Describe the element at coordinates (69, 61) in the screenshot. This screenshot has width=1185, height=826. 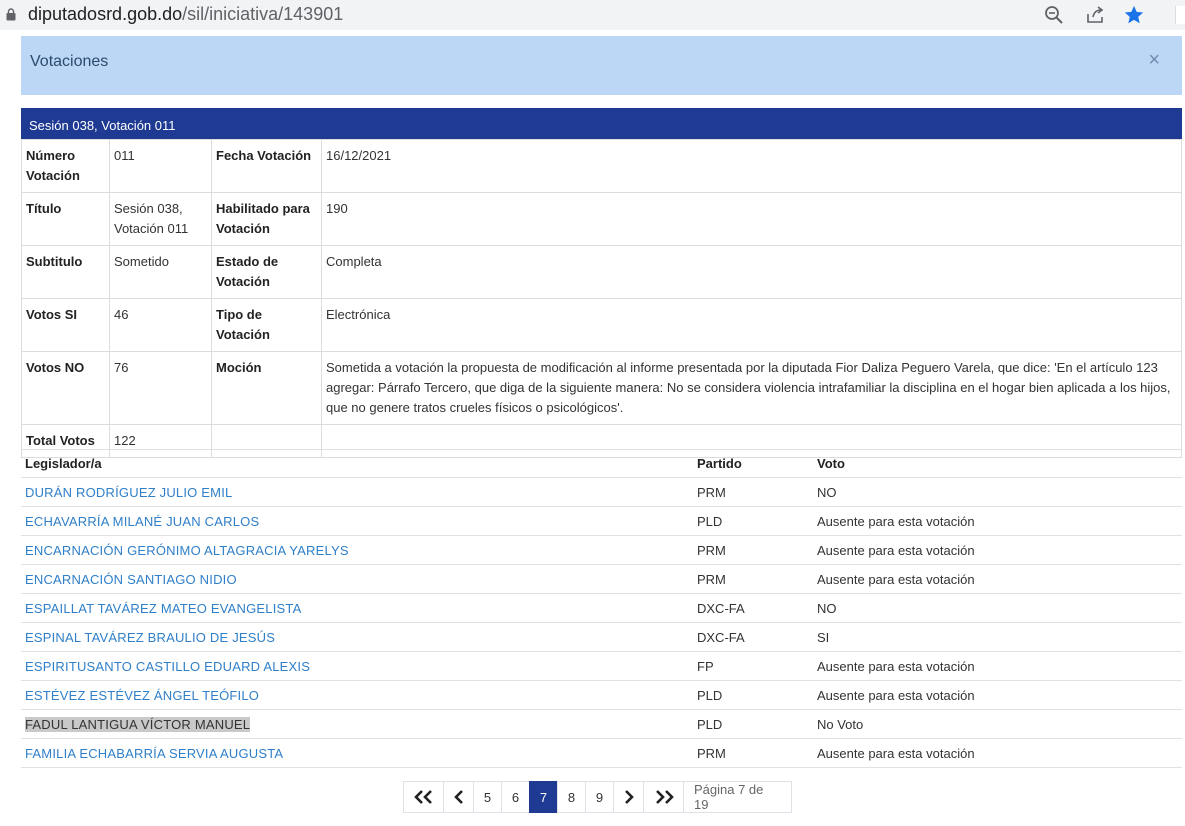
I see `modal-title: Votaciones` at that location.